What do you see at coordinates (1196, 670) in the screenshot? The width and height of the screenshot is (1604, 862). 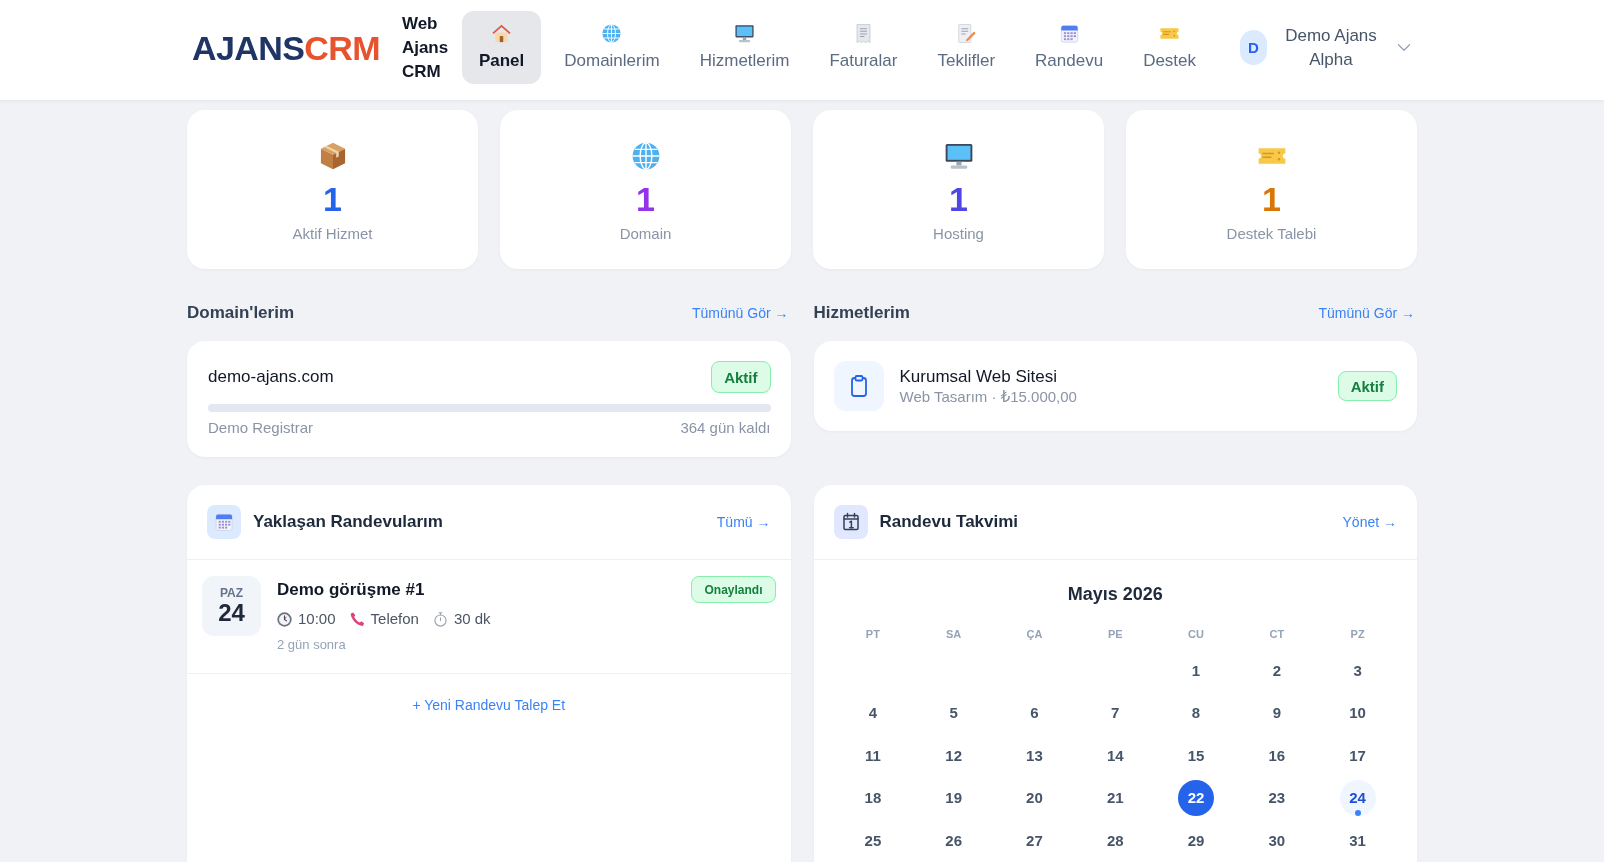 I see `calendar-day: 1` at bounding box center [1196, 670].